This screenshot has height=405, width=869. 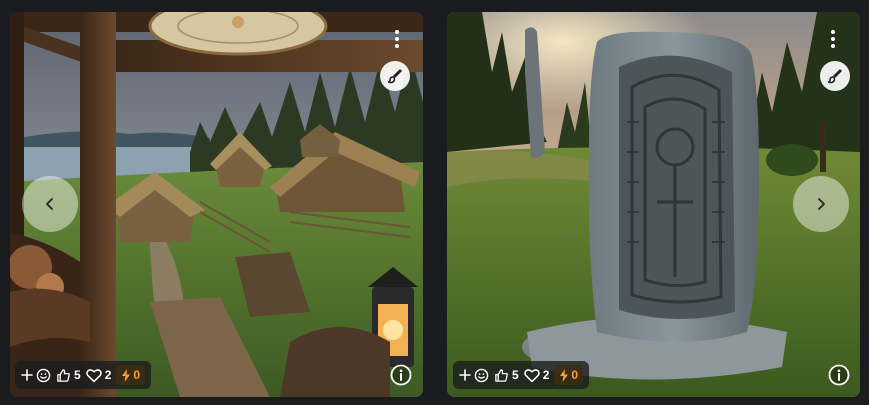 I want to click on chevron-left-icon, so click(x=49, y=204).